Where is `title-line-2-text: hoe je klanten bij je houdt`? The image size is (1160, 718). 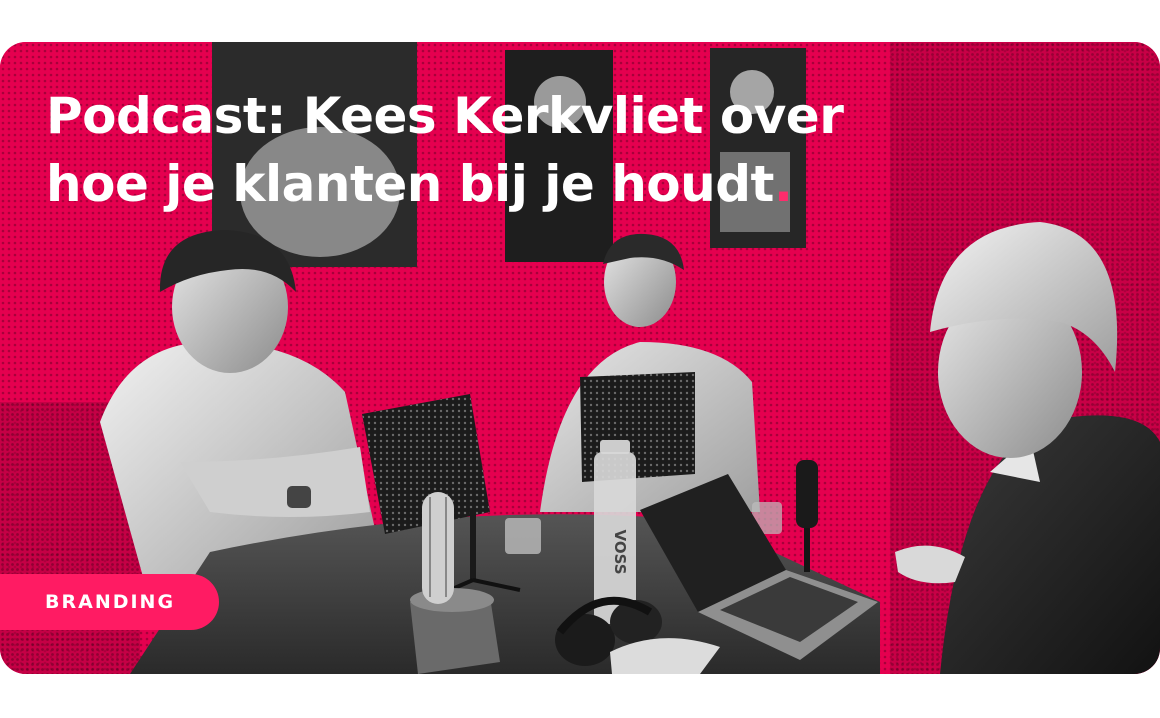 title-line-2-text: hoe je klanten bij je houdt is located at coordinates (410, 184).